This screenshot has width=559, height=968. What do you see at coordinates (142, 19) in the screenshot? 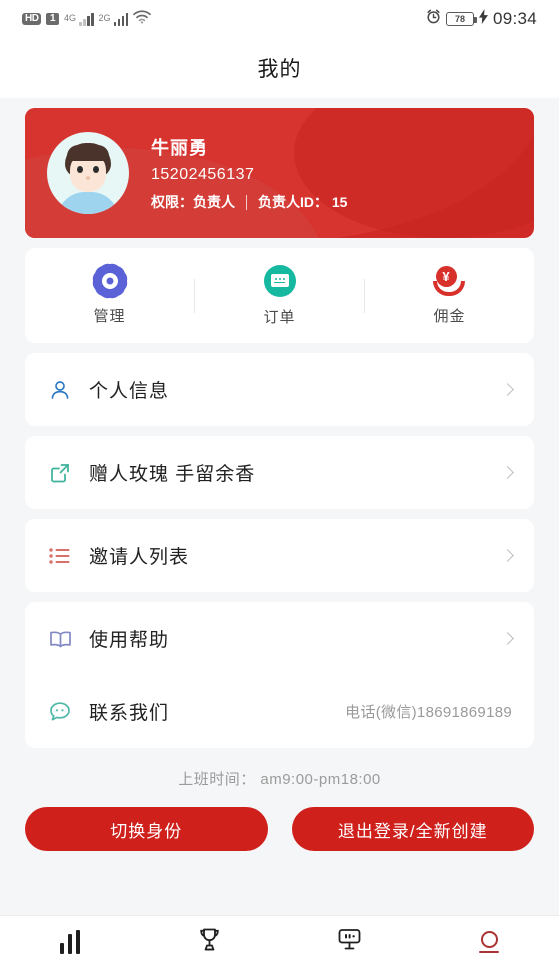
I see `wifi-icon` at bounding box center [142, 19].